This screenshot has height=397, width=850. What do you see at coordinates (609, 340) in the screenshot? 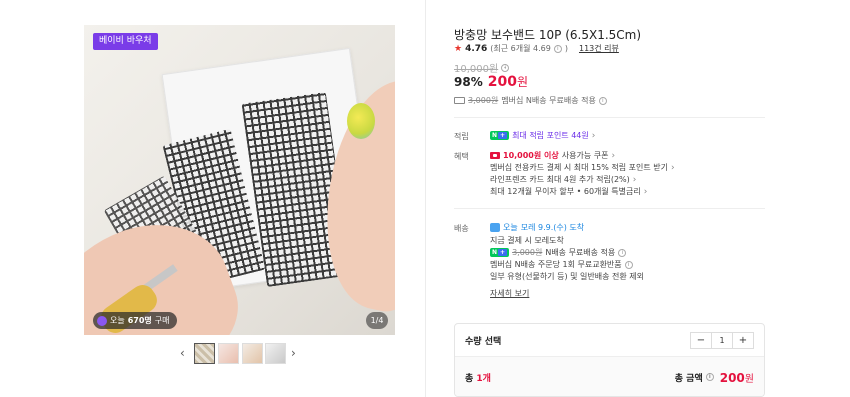
I see `quantity-row: 수량 선택 − 1 +` at bounding box center [609, 340].